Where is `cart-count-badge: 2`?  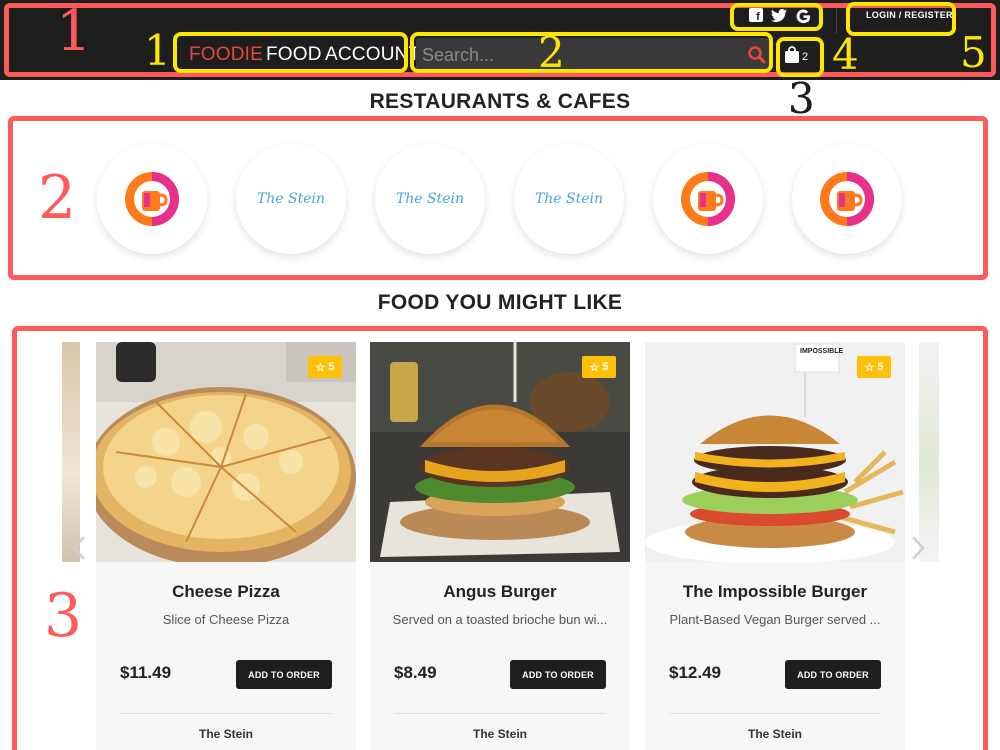 cart-count-badge: 2 is located at coordinates (805, 57).